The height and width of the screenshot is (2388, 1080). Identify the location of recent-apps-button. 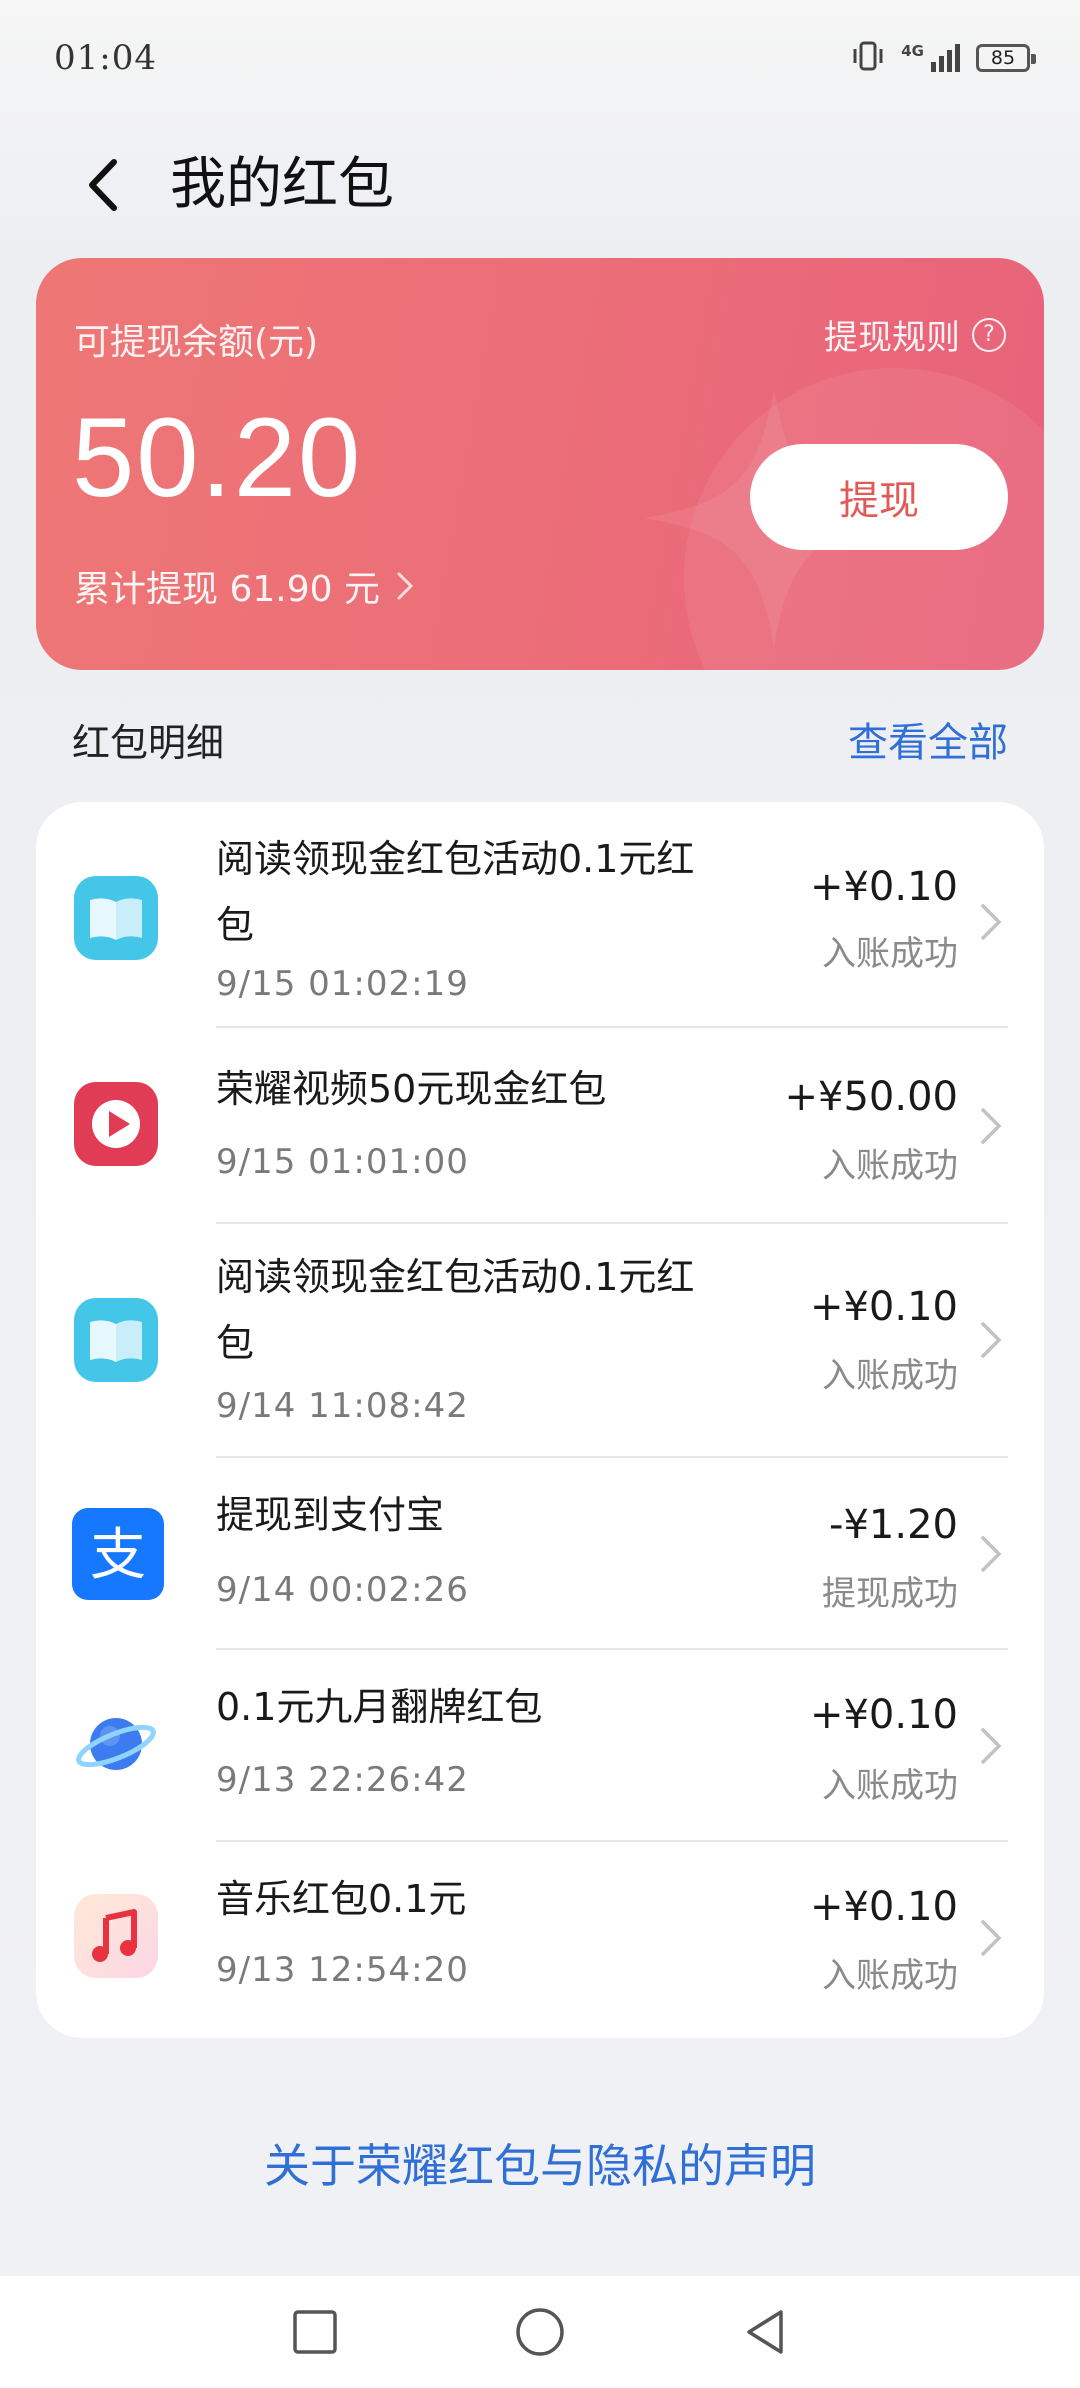
(315, 2332).